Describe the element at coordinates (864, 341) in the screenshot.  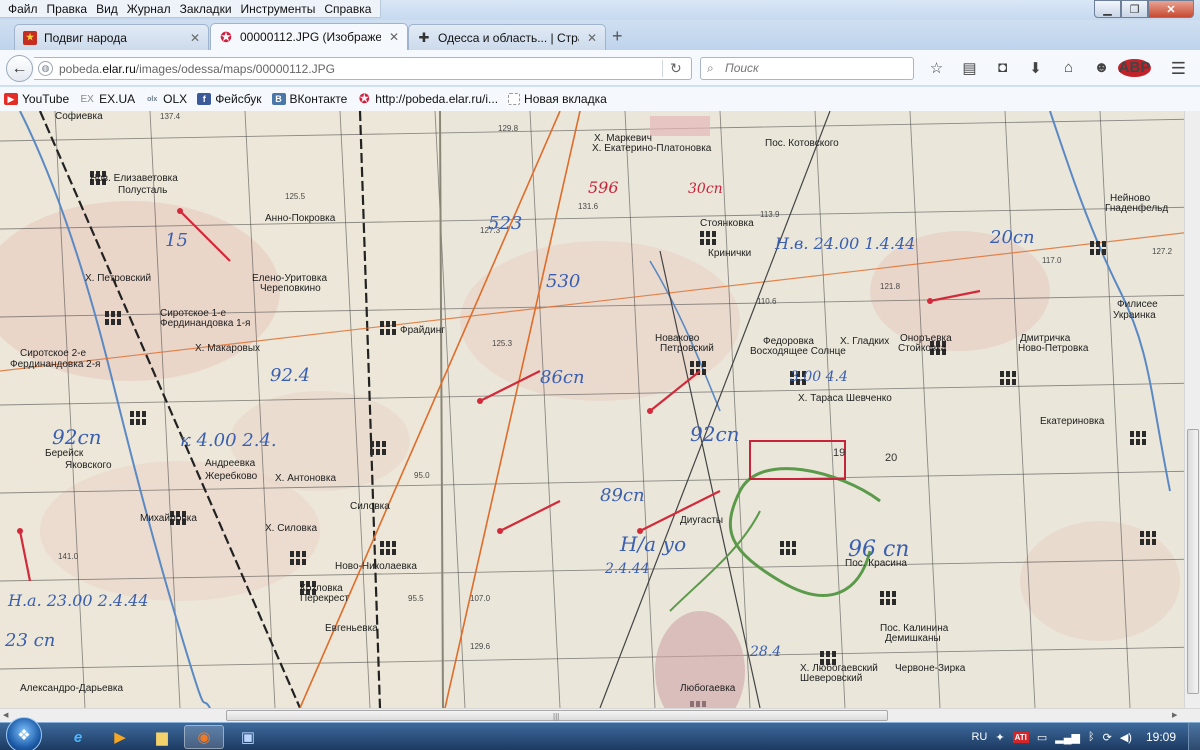
I see `place-name: Х. Гладких` at that location.